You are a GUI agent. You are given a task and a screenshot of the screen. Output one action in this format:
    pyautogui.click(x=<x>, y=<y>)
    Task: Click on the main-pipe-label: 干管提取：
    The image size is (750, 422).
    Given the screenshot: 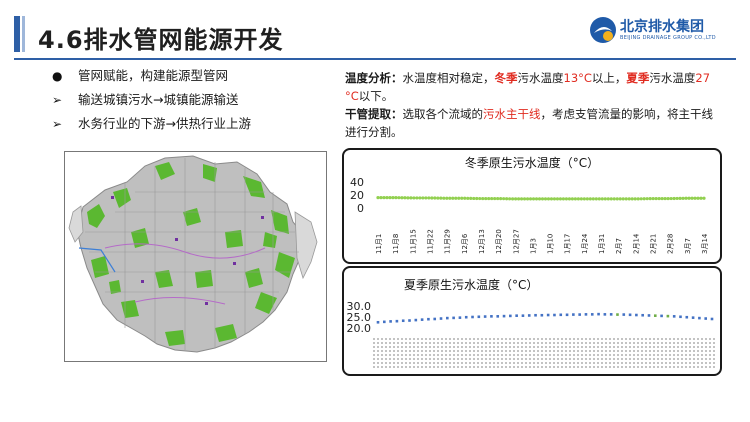 What is the action you would take?
    pyautogui.click(x=374, y=114)
    